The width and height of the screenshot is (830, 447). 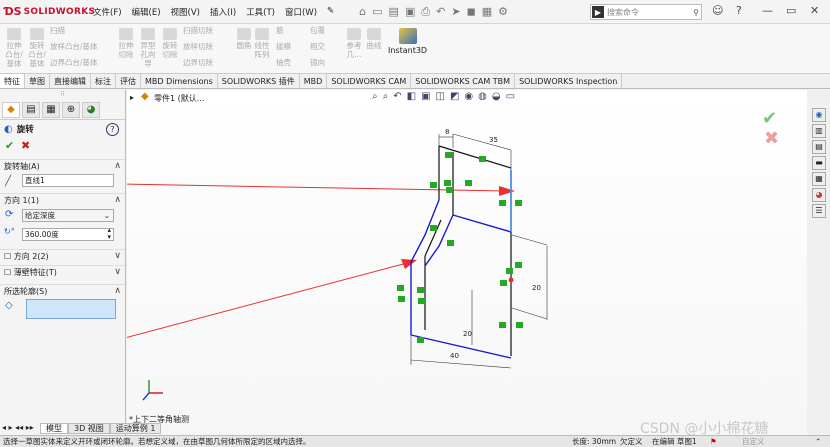 What do you see at coordinates (51, 109) in the screenshot?
I see `config-manager-tab-icon: ▦` at bounding box center [51, 109].